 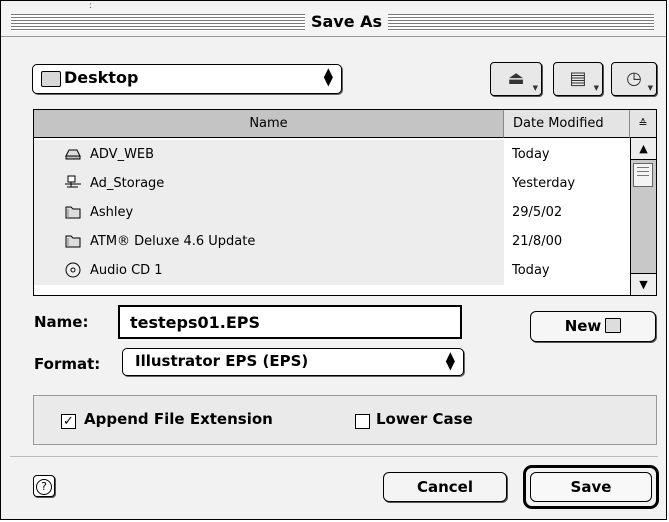 I want to click on title-bar: Save As, so click(x=333, y=23).